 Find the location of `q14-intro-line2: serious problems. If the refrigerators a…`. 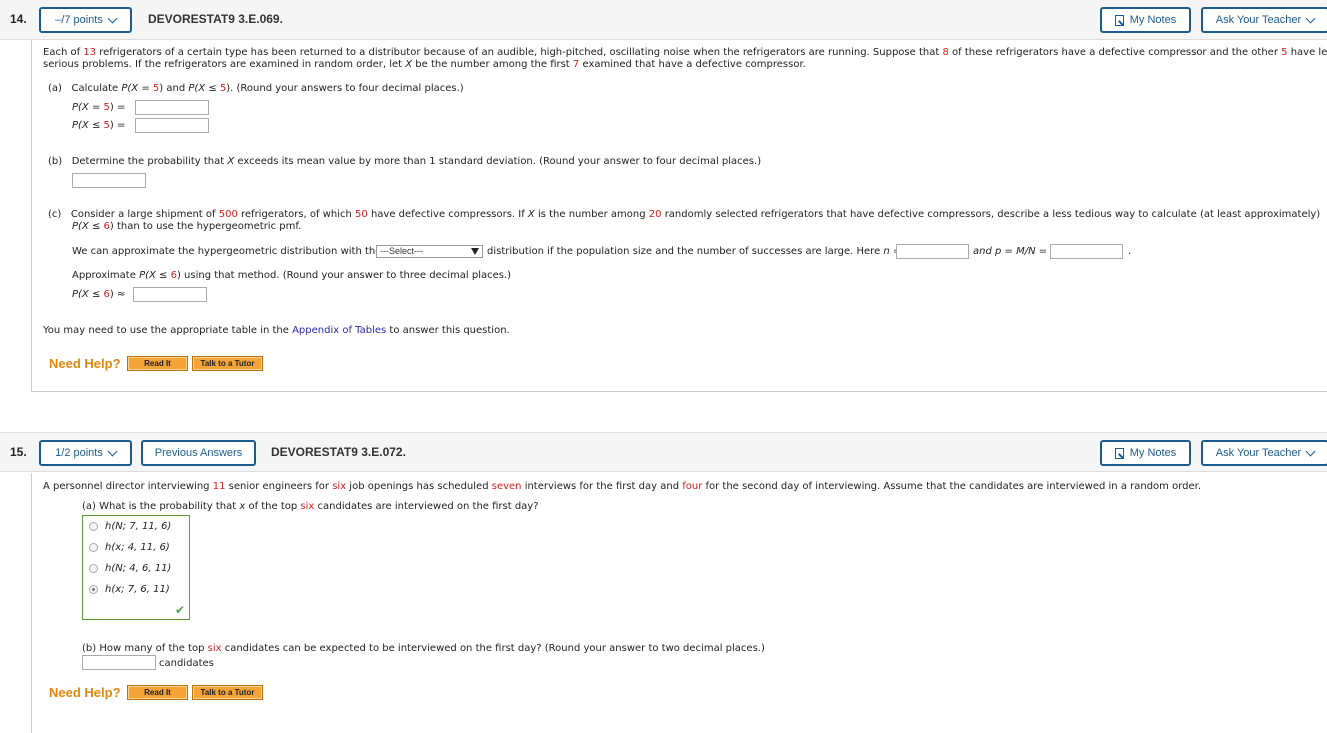

q14-intro-line2: serious problems. If the refrigerators a… is located at coordinates (424, 64).